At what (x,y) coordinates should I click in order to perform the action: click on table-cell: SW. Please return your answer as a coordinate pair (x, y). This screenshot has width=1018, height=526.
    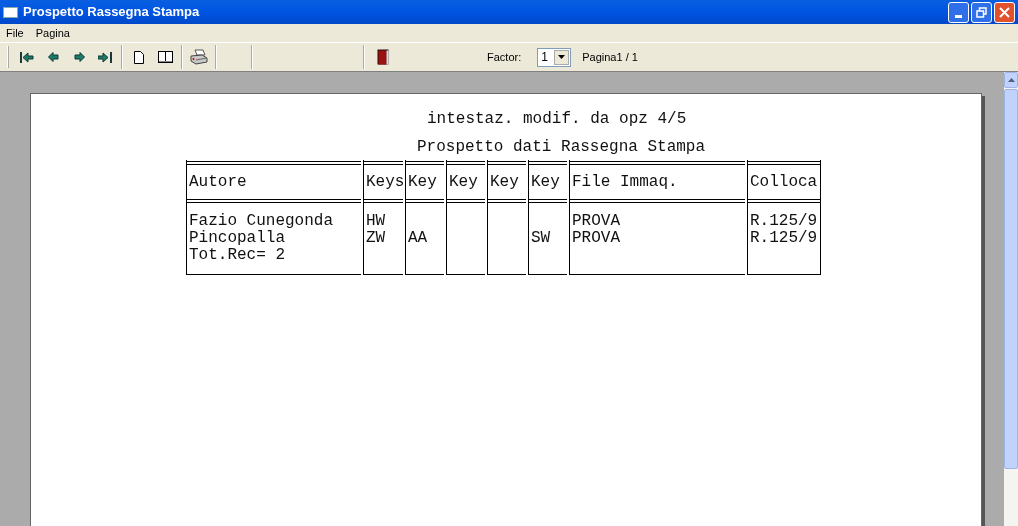
    Looking at the image, I should click on (541, 238).